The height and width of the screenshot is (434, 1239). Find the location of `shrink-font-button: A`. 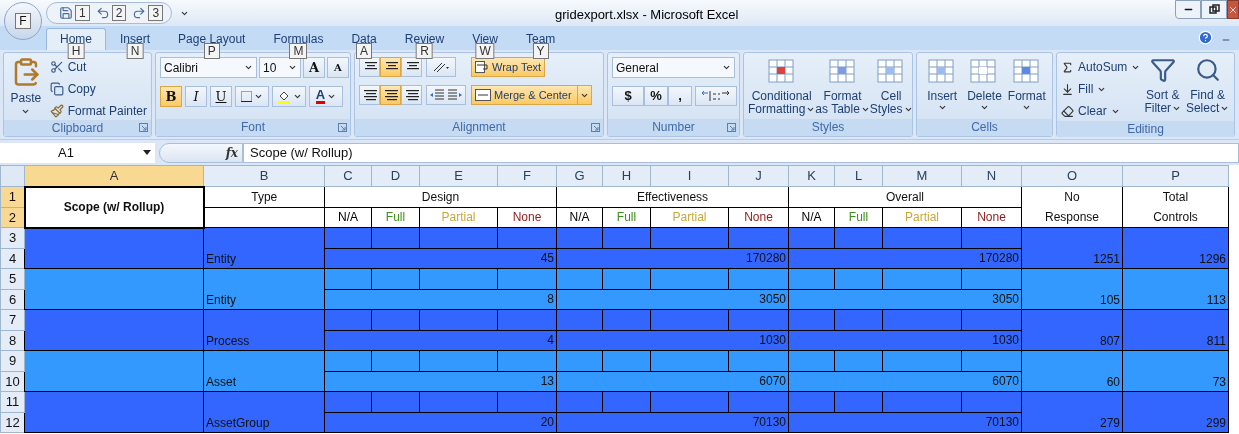

shrink-font-button: A is located at coordinates (338, 67).